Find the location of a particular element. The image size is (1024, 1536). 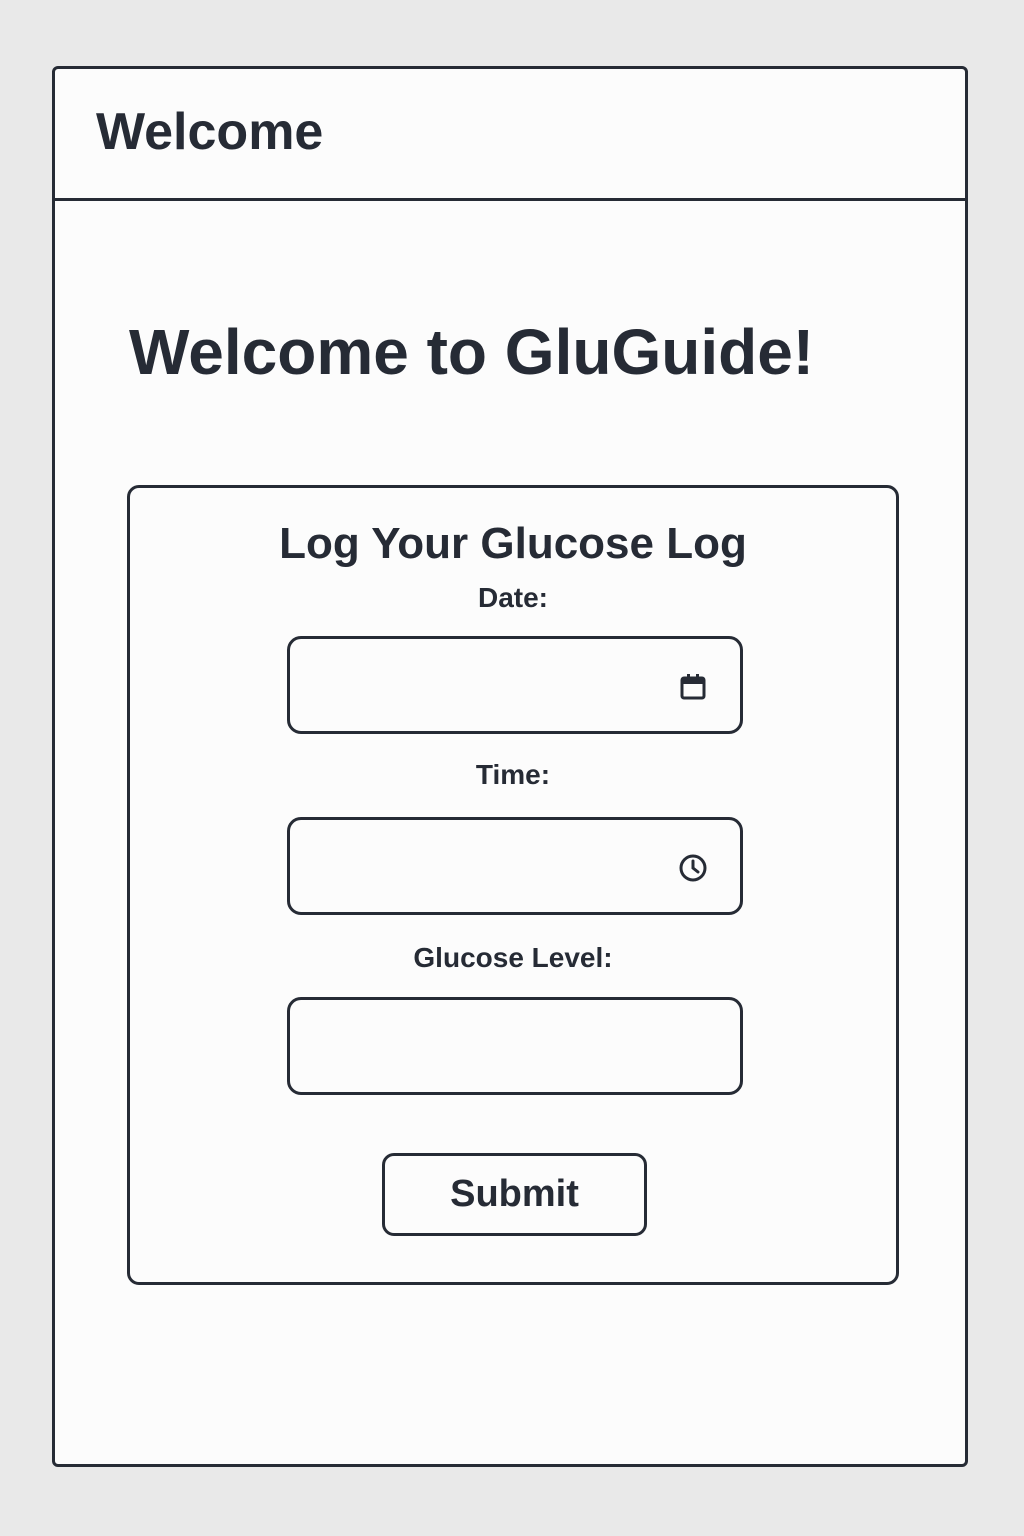

welcome-heading: Welcome to GluGuide! is located at coordinates (472, 352).